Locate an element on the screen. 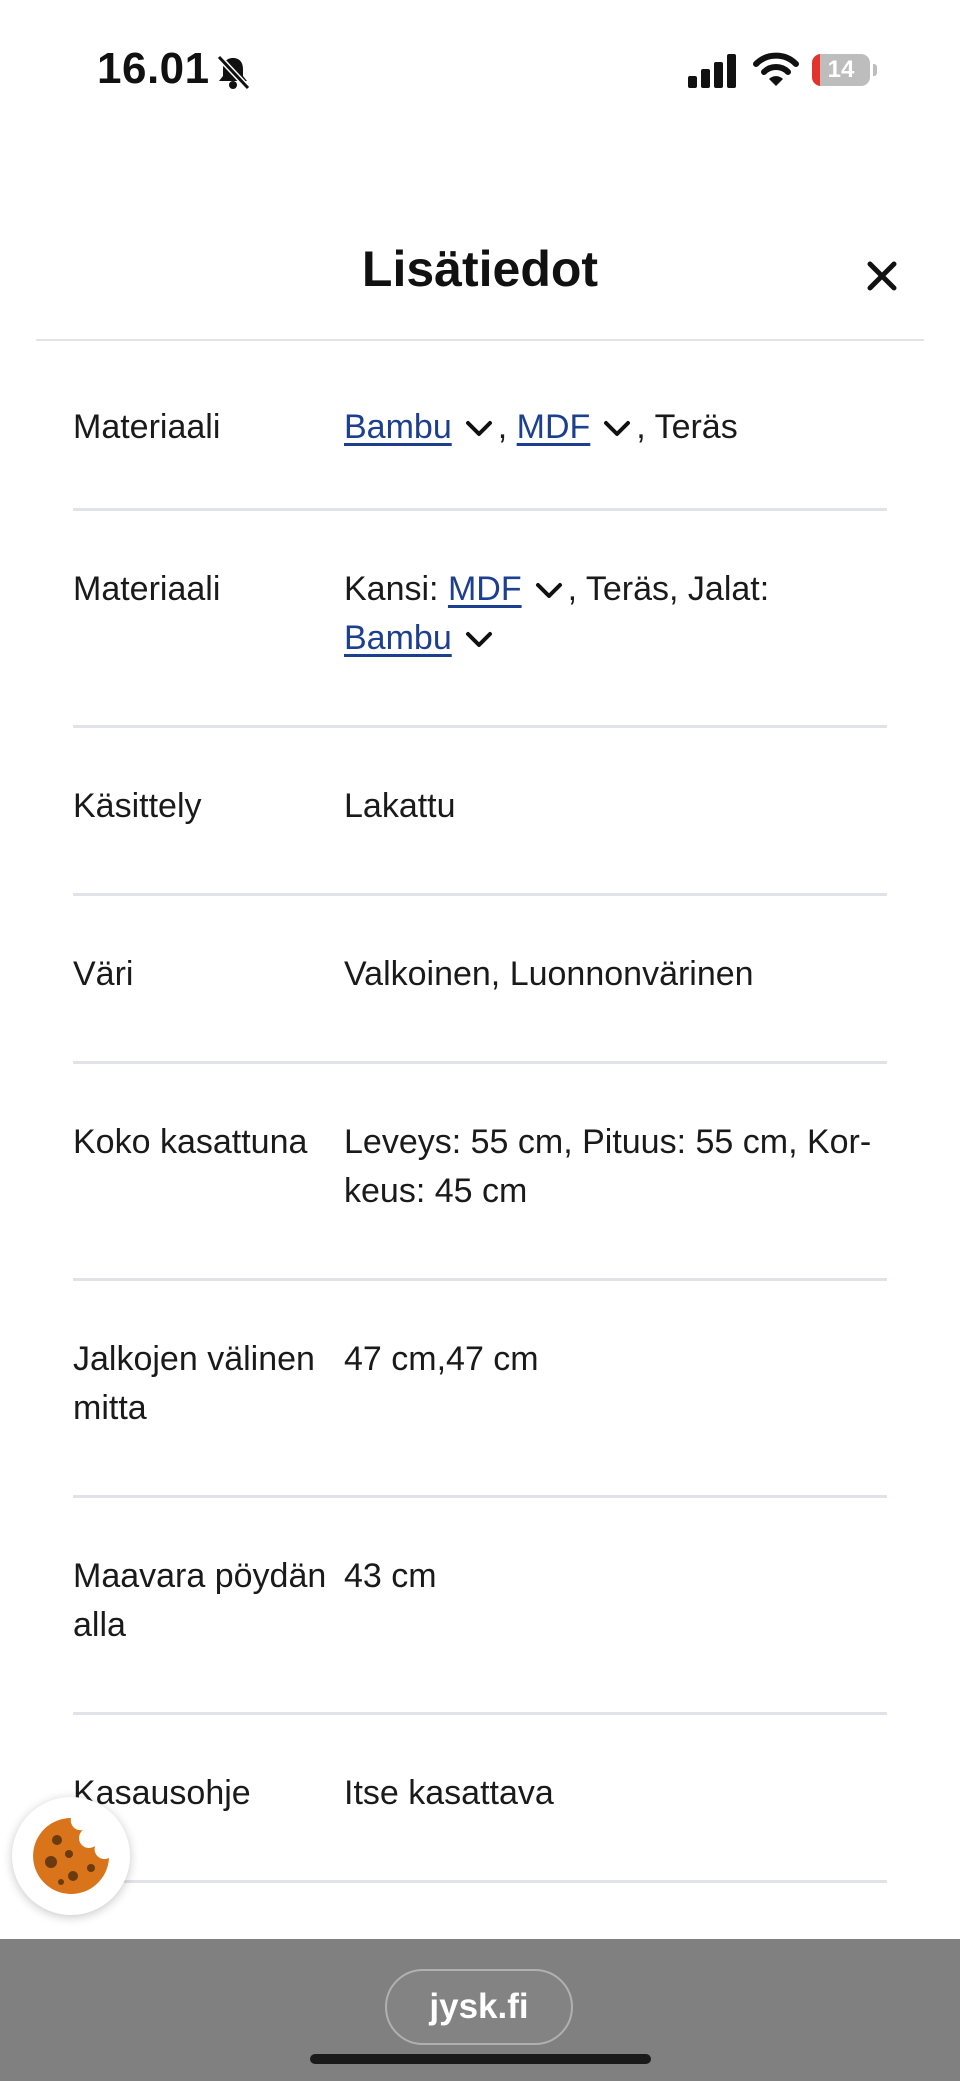 The image size is (960, 2081). part-middle: , Teräs, Jalat: is located at coordinates (668, 589).